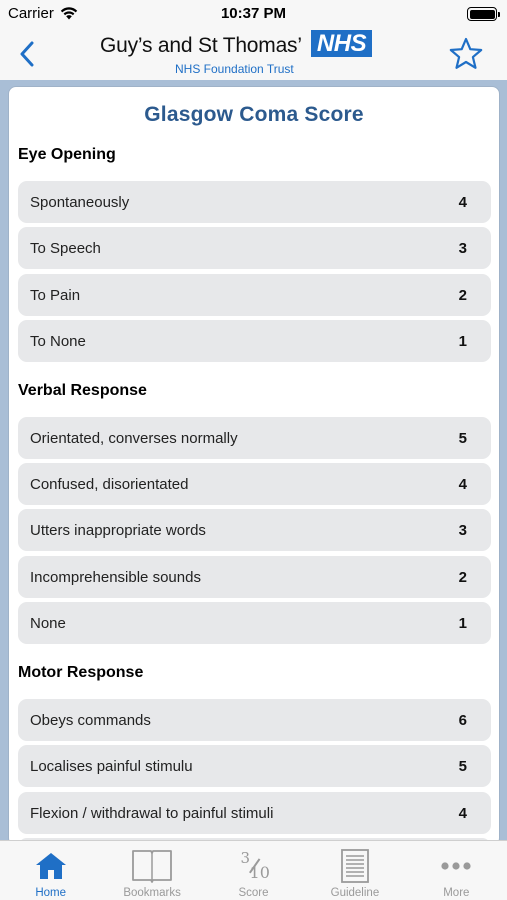 This screenshot has width=507, height=900. I want to click on option-label: To Speech, so click(65, 248).